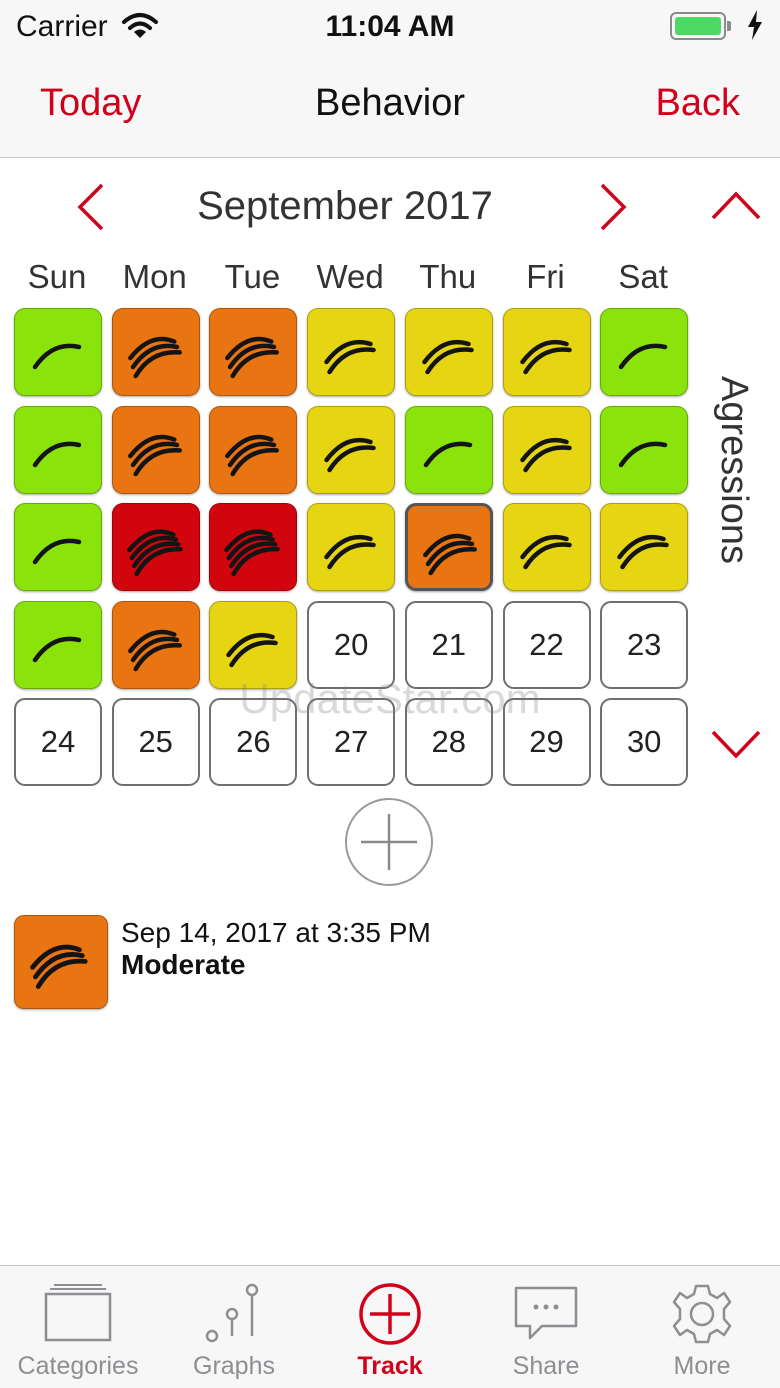 The width and height of the screenshot is (780, 1388). I want to click on list-item: Sep 14, 2017 at 3:35 PM Moderate, so click(394, 965).